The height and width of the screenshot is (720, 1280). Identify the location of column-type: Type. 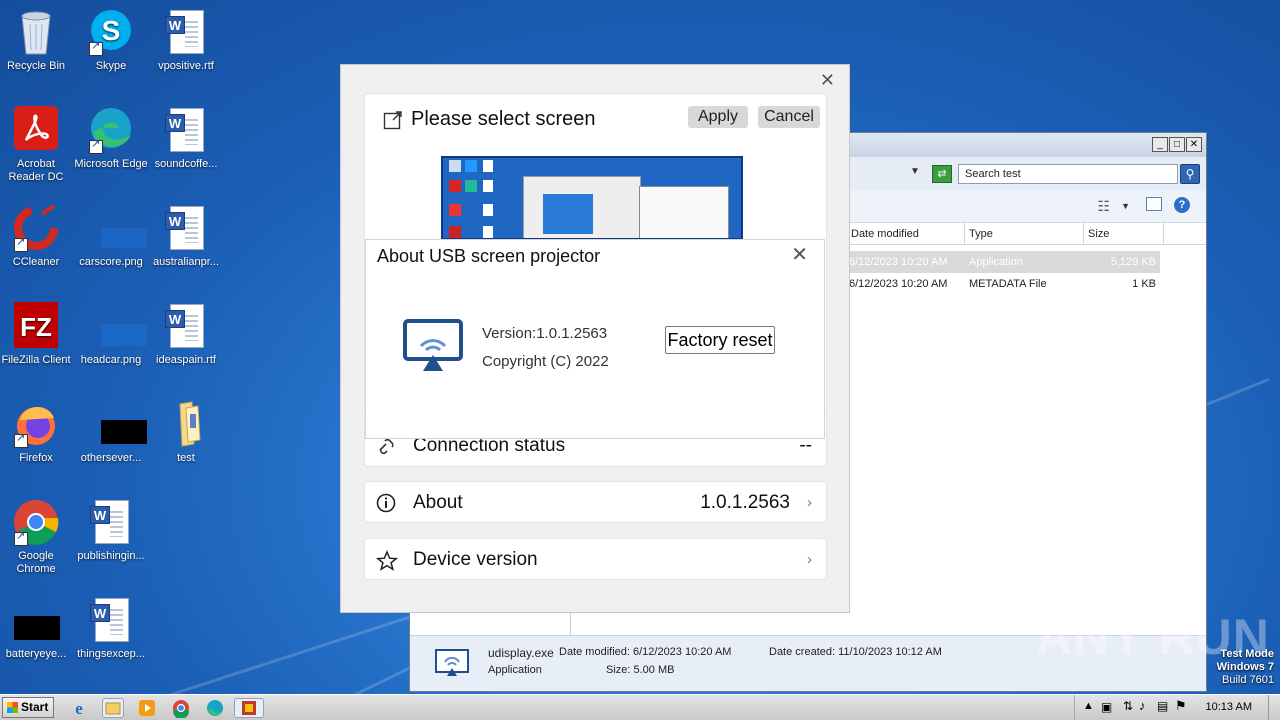
(1024, 234).